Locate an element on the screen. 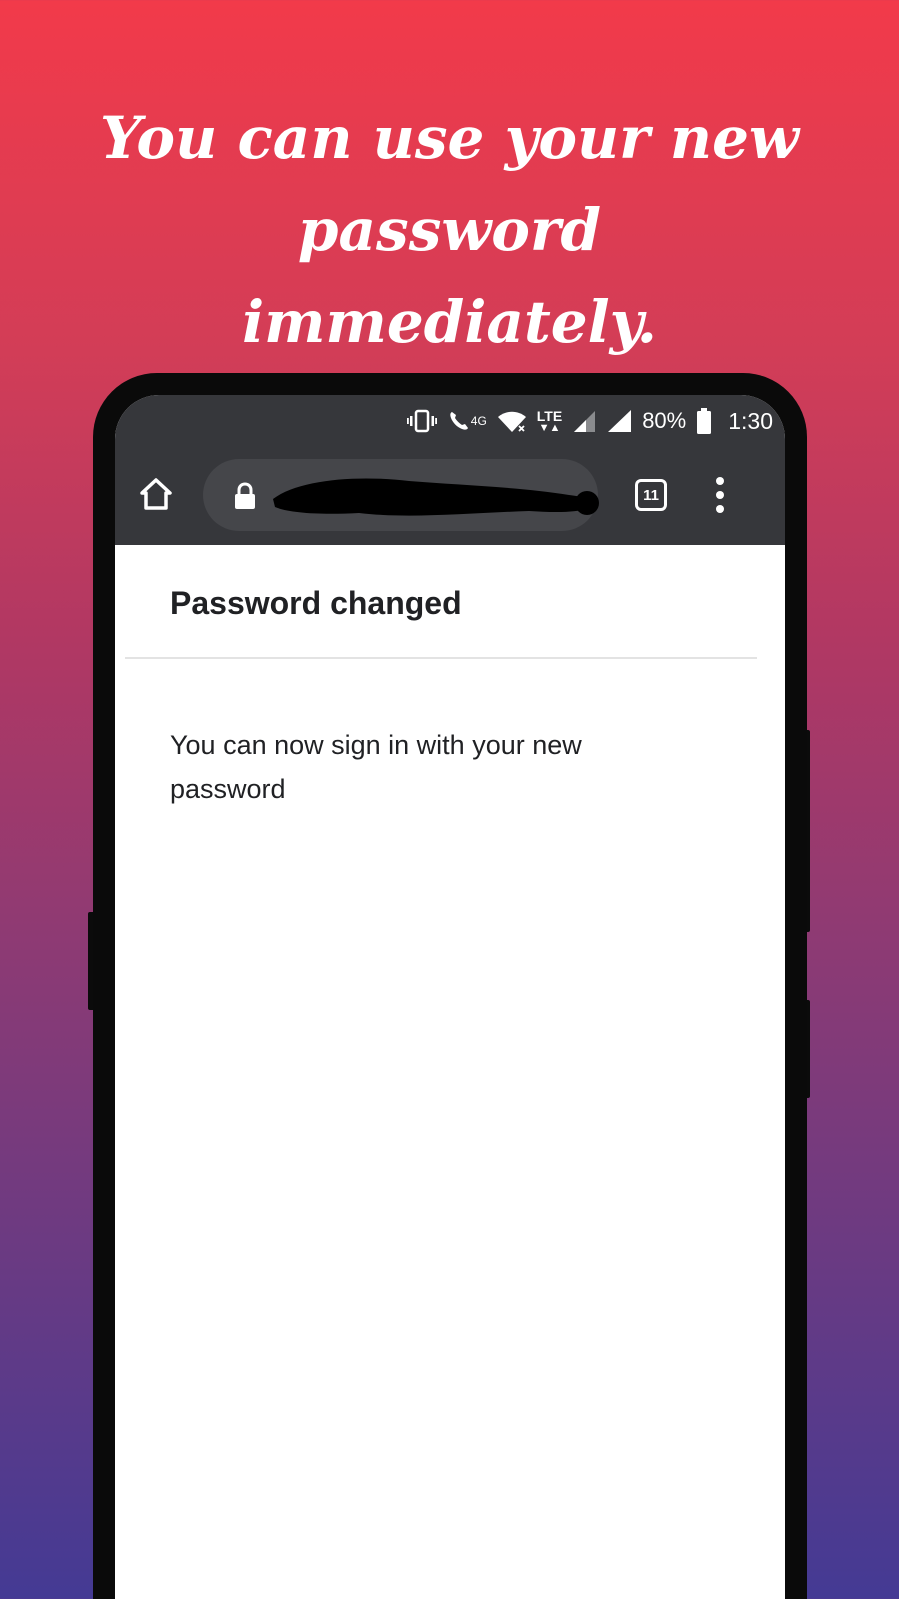 The image size is (899, 1599). tab-count-badge: 11 is located at coordinates (651, 495).